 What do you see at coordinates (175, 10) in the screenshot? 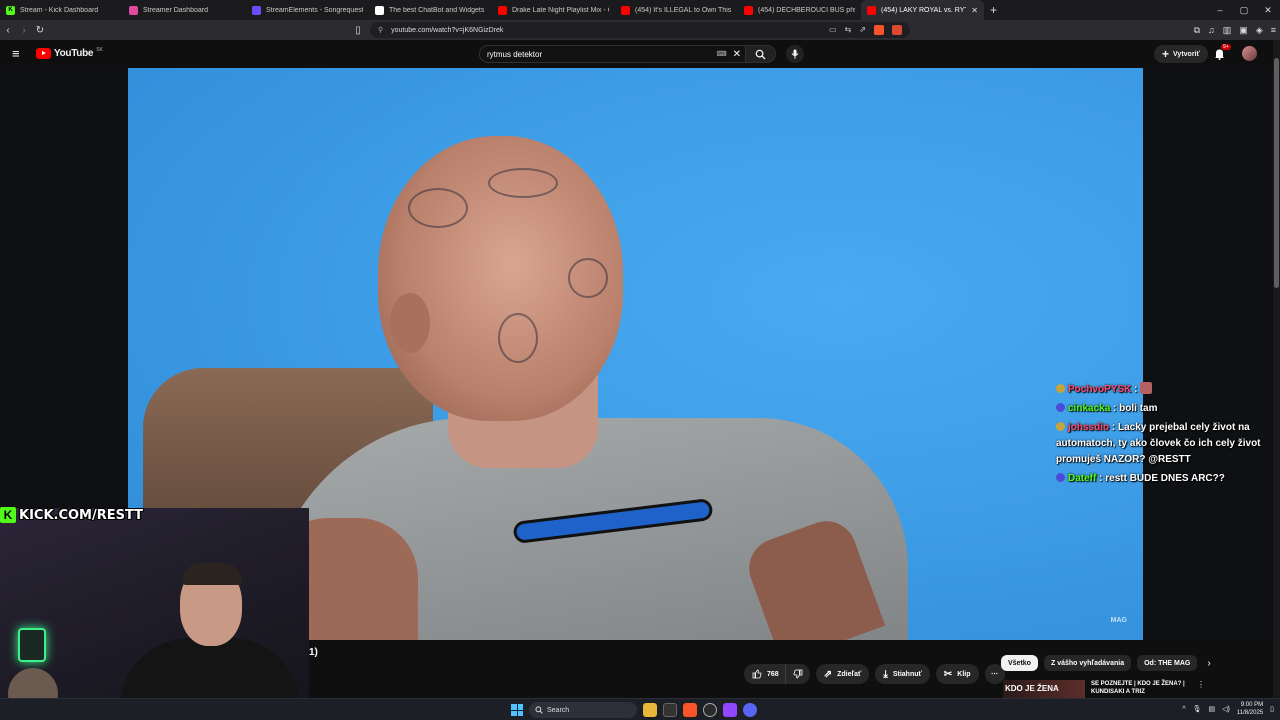
I see `tab-label: Streamer Dashboard` at bounding box center [175, 10].